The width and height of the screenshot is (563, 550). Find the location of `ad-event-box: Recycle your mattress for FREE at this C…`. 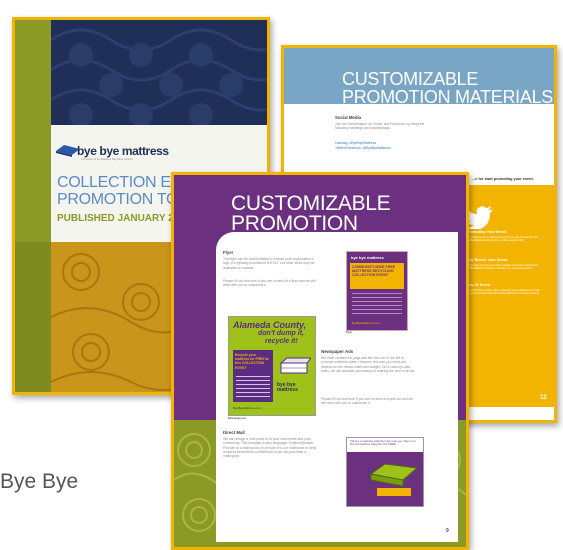

ad-event-box: Recycle your mattress for FREE at this C… is located at coordinates (253, 376).